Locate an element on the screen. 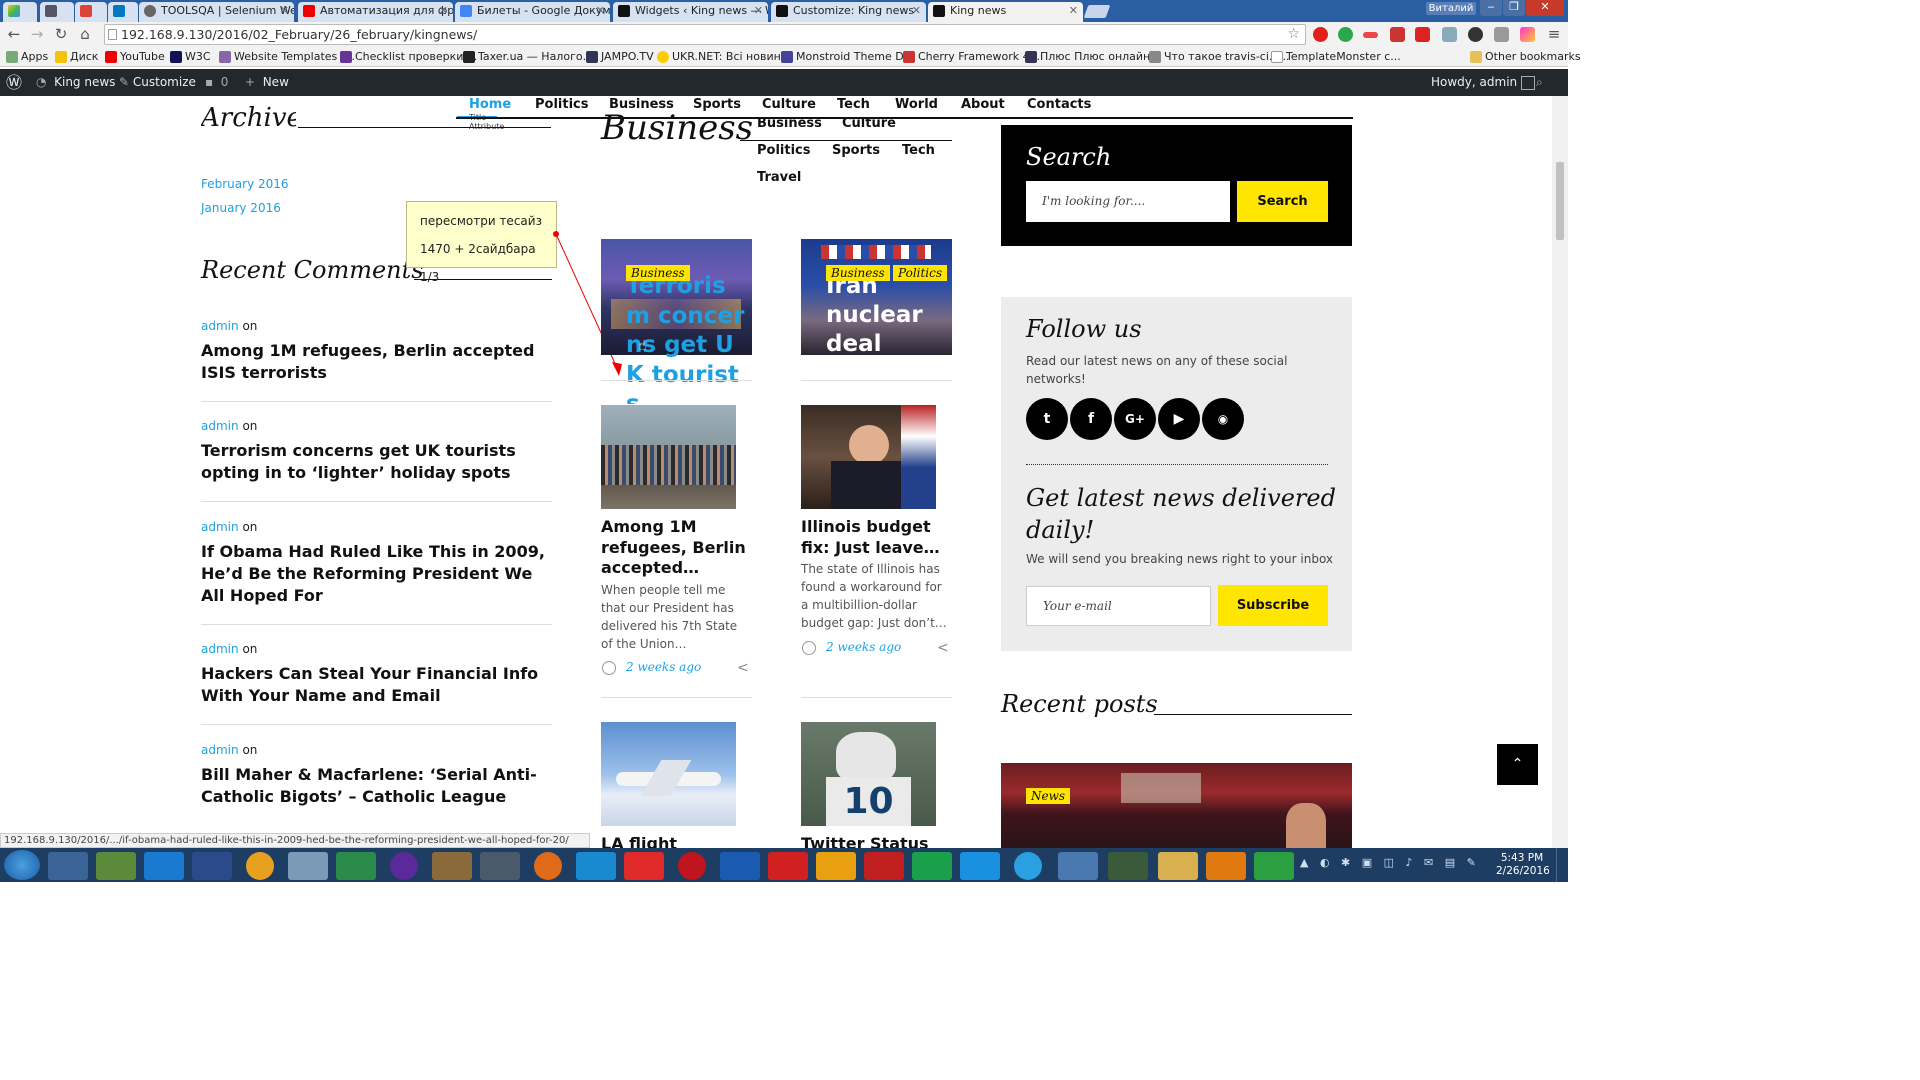  back-to-top-button: ⌃ is located at coordinates (1517, 764).